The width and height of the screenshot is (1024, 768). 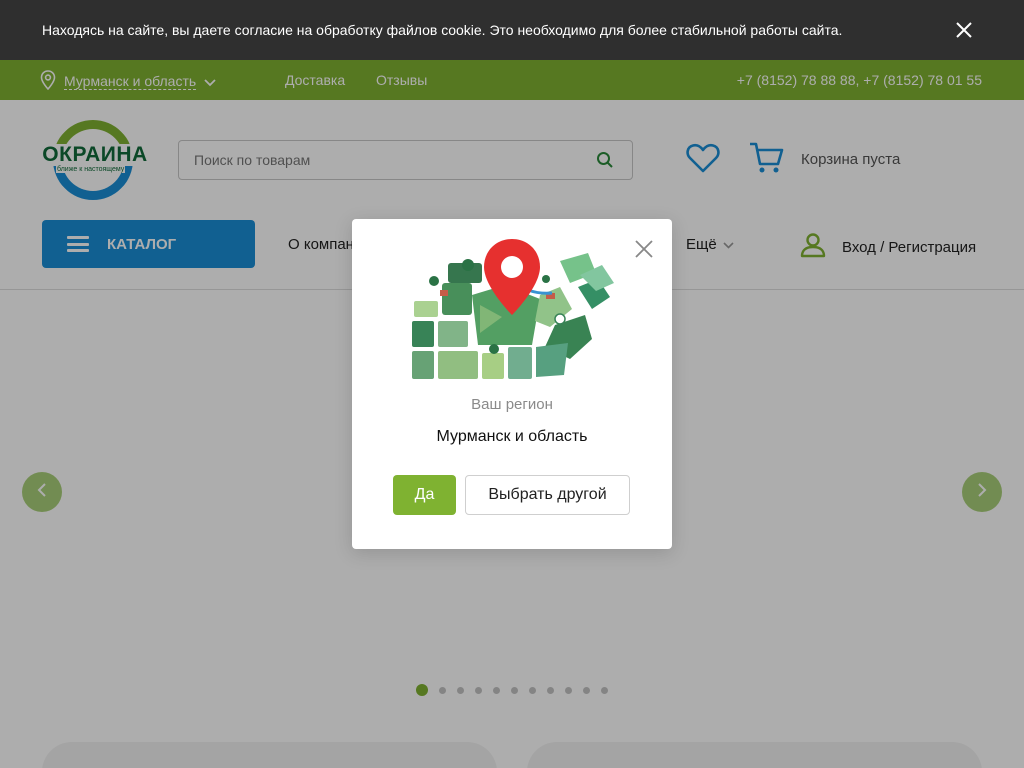 I want to click on modal-region-name: Мурманск и область, so click(x=512, y=436).